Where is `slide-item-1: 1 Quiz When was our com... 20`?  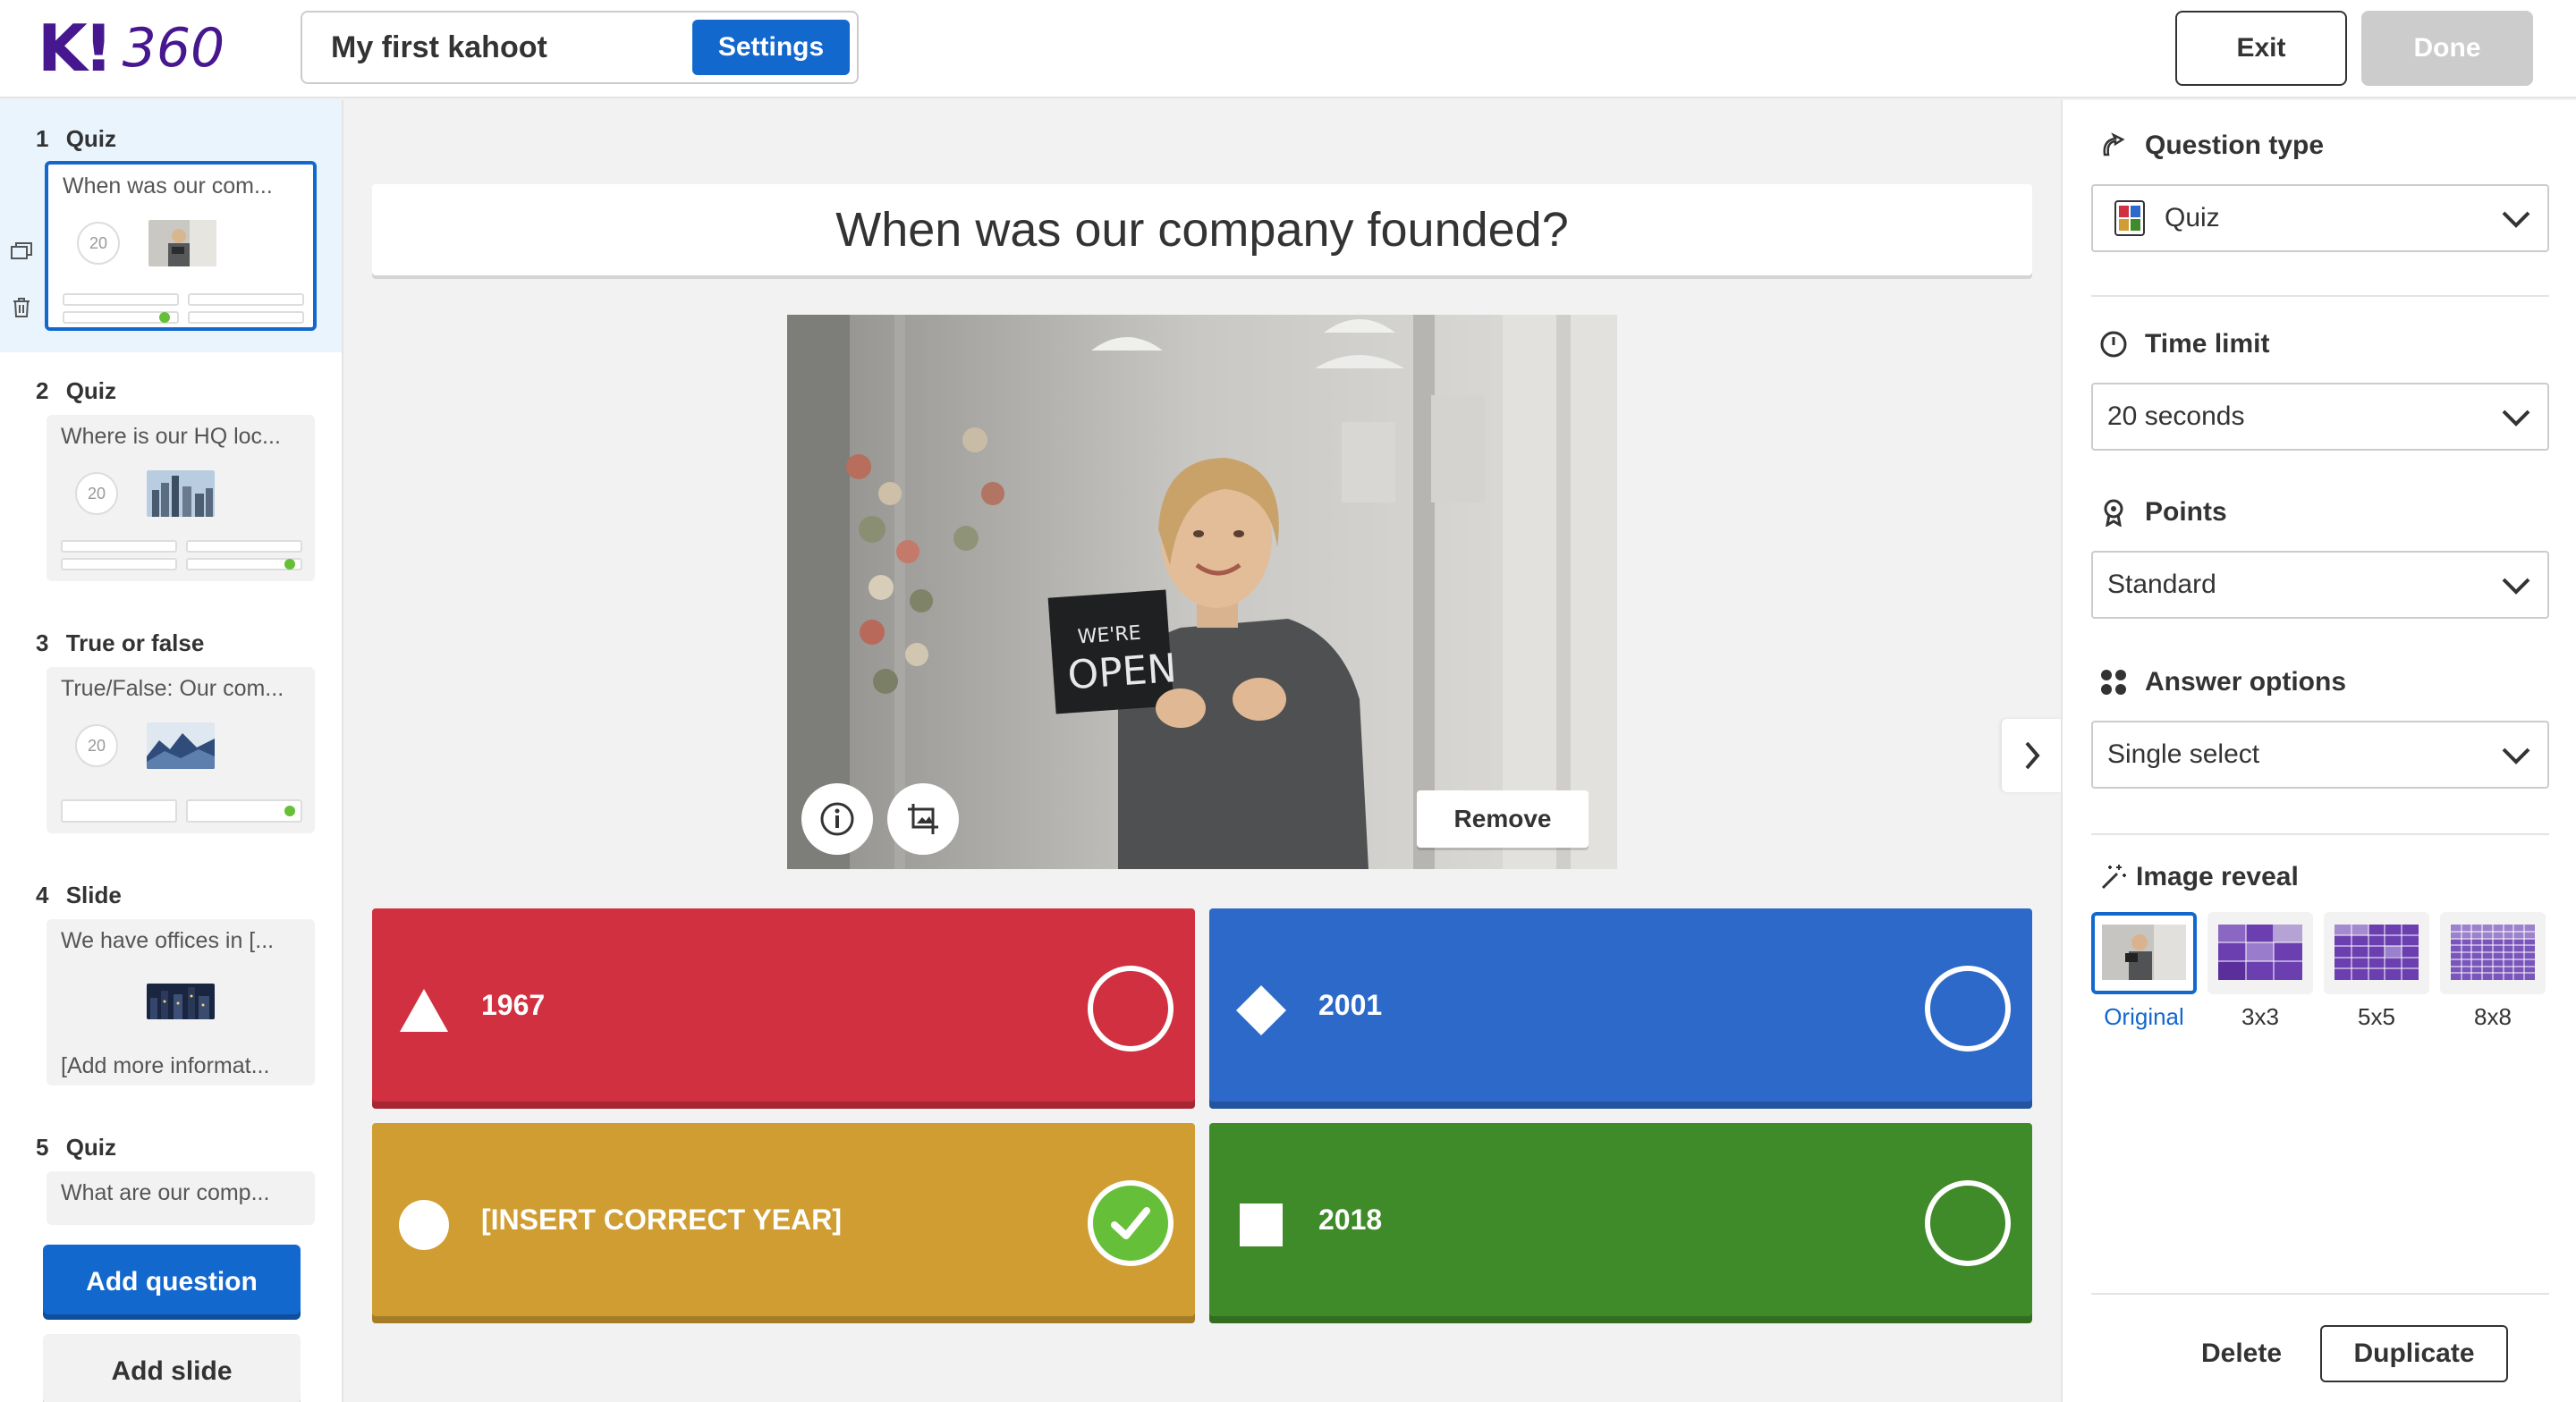 slide-item-1: 1 Quiz When was our com... 20 is located at coordinates (171, 226).